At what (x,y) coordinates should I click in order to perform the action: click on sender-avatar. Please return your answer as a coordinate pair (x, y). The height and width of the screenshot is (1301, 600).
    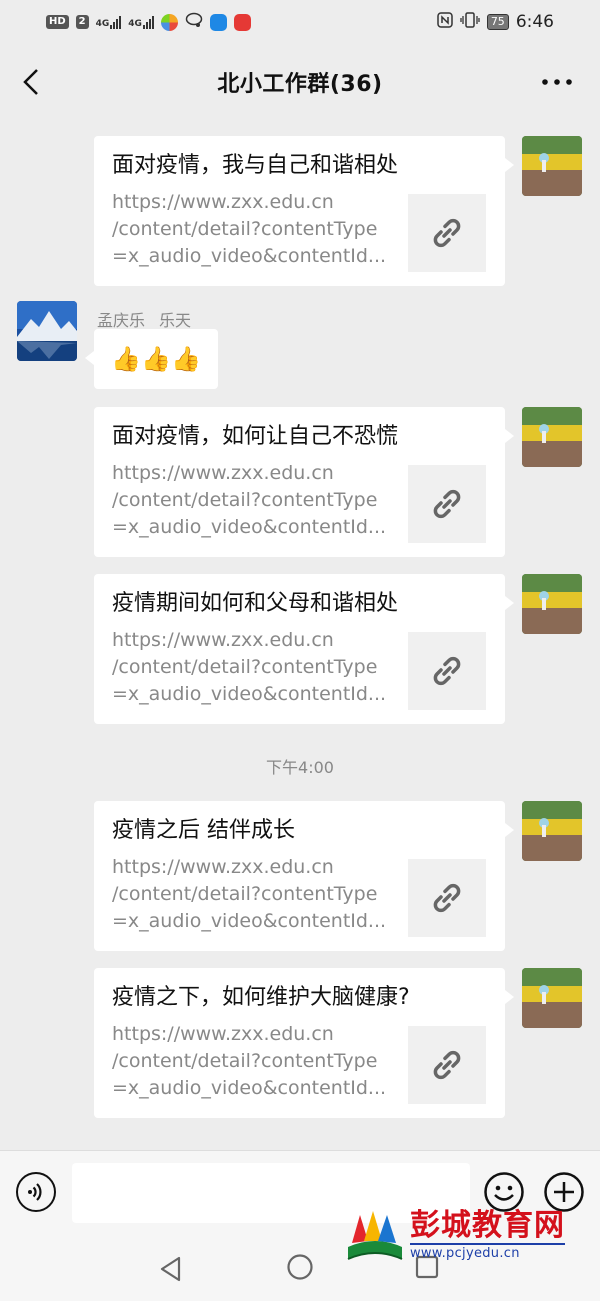
    Looking at the image, I should click on (47, 331).